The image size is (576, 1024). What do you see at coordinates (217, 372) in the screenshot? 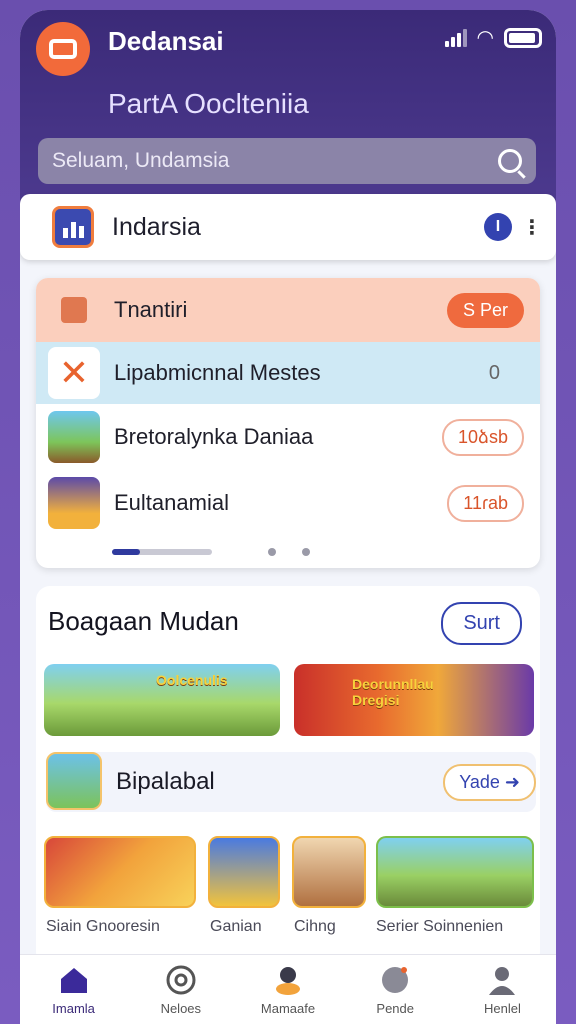
I see `list-item-label: Lipabmicnnal Mestes` at bounding box center [217, 372].